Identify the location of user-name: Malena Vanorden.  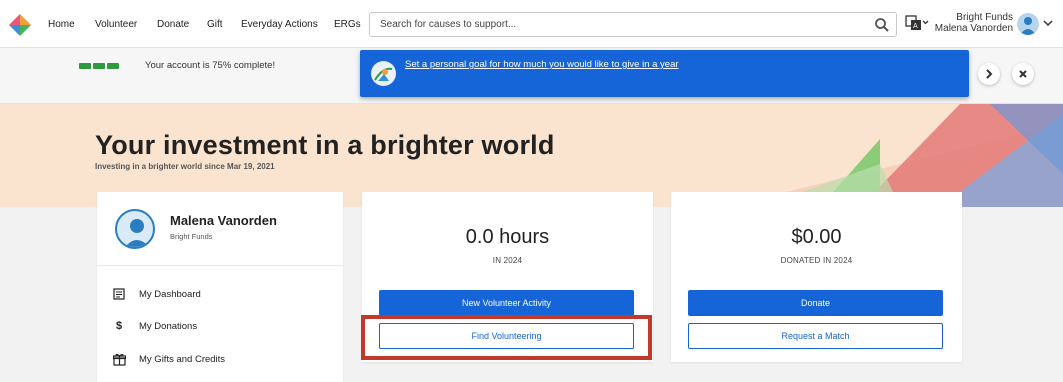
(973, 28).